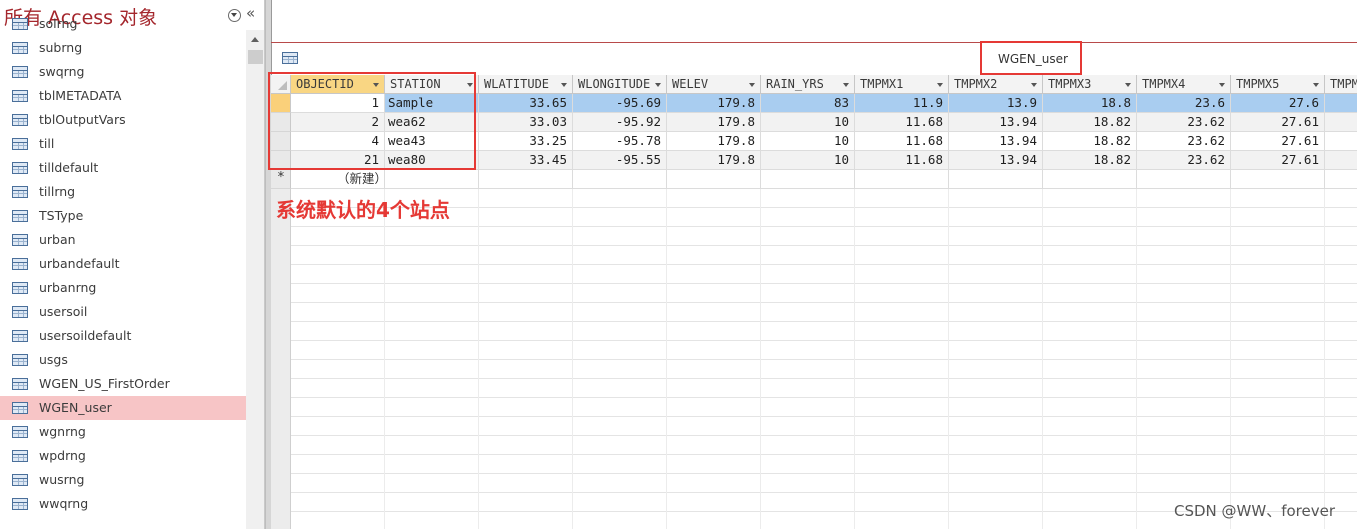 Image resolution: width=1357 pixels, height=529 pixels. I want to click on column-header: TMPMX2, so click(996, 84).